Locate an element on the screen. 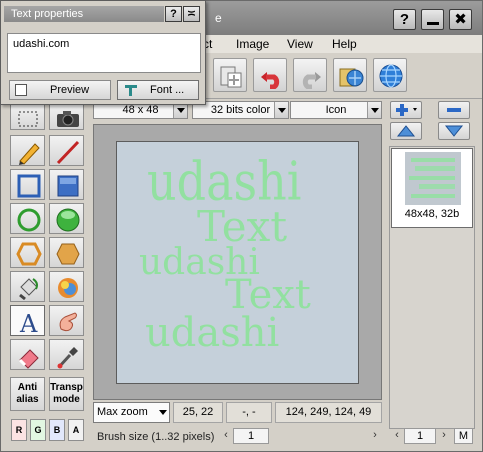 The height and width of the screenshot is (452, 483). font-icon is located at coordinates (131, 90).